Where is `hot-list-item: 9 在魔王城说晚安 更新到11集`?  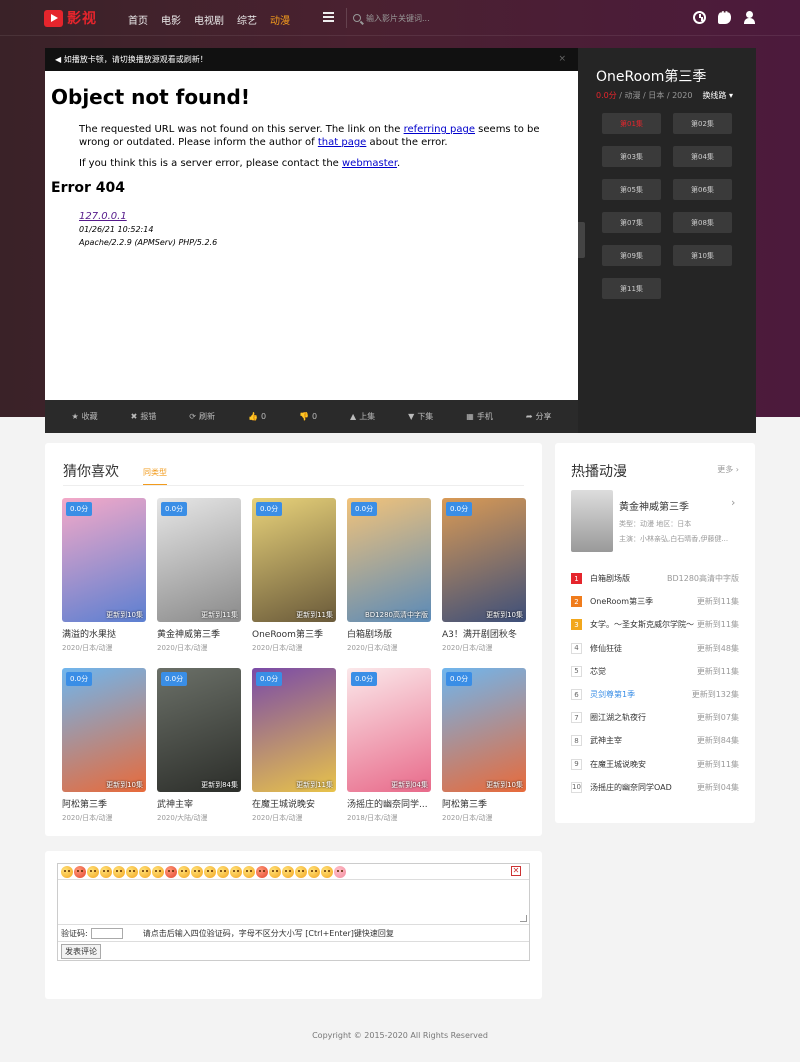
hot-list-item: 9 在魔王城说晚安 更新到11集 is located at coordinates (655, 764).